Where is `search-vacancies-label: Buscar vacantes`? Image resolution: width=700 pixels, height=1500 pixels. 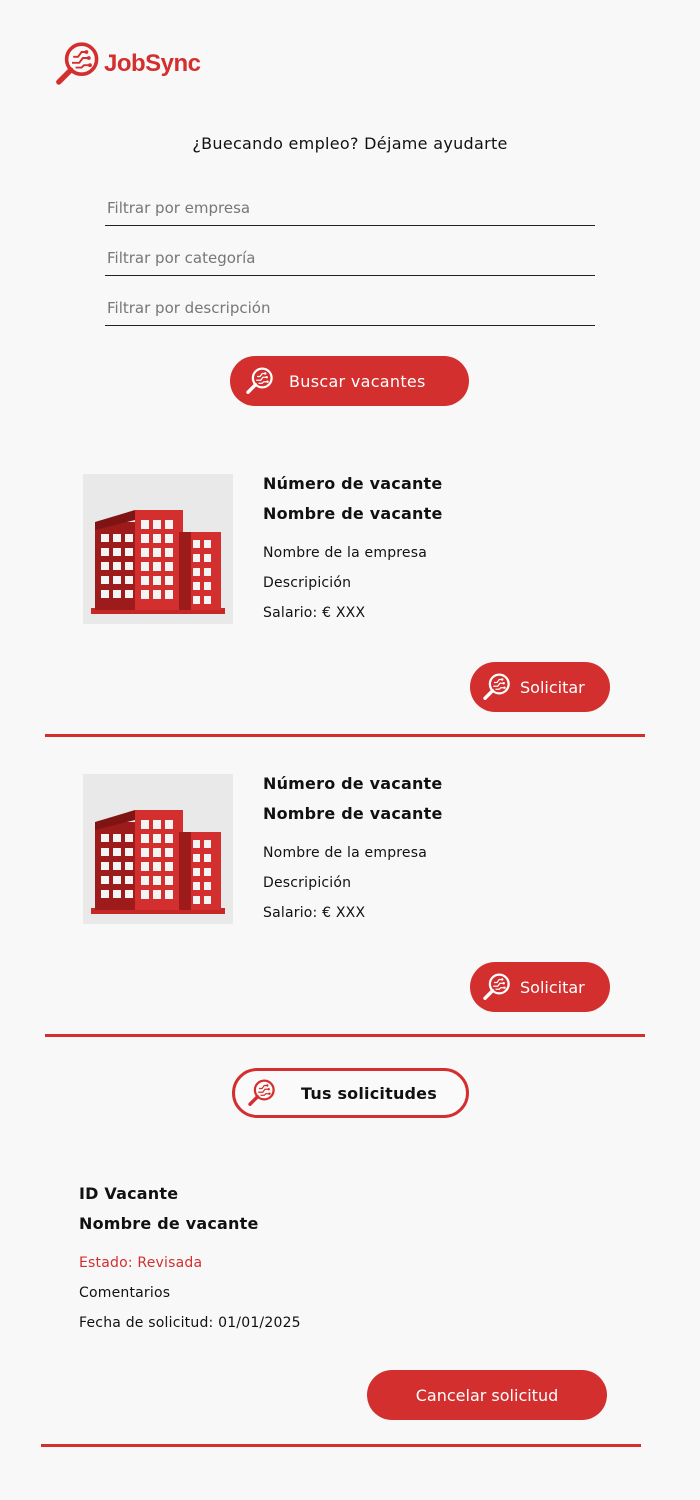 search-vacancies-label: Buscar vacantes is located at coordinates (357, 381).